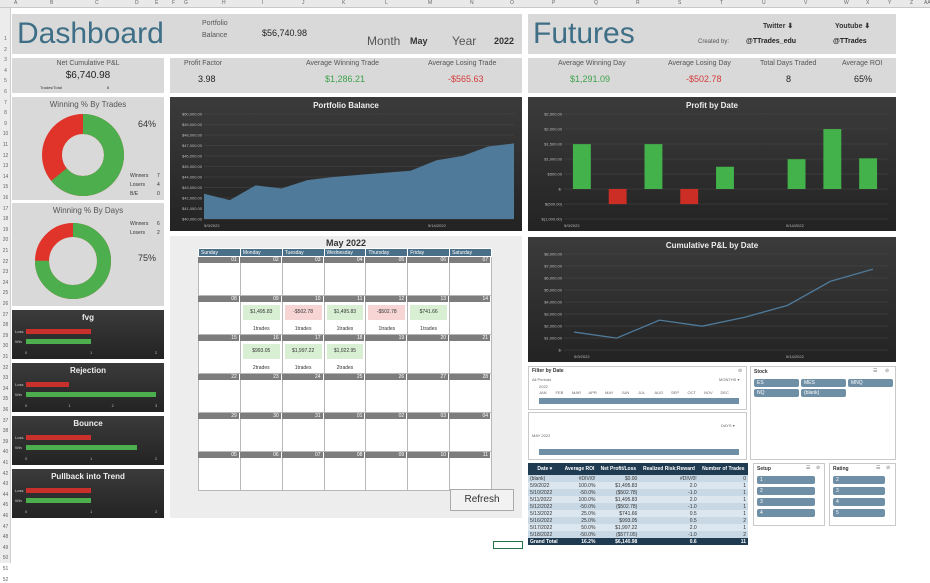 The height and width of the screenshot is (583, 930). I want to click on calendar-day: 03, so click(303, 276).